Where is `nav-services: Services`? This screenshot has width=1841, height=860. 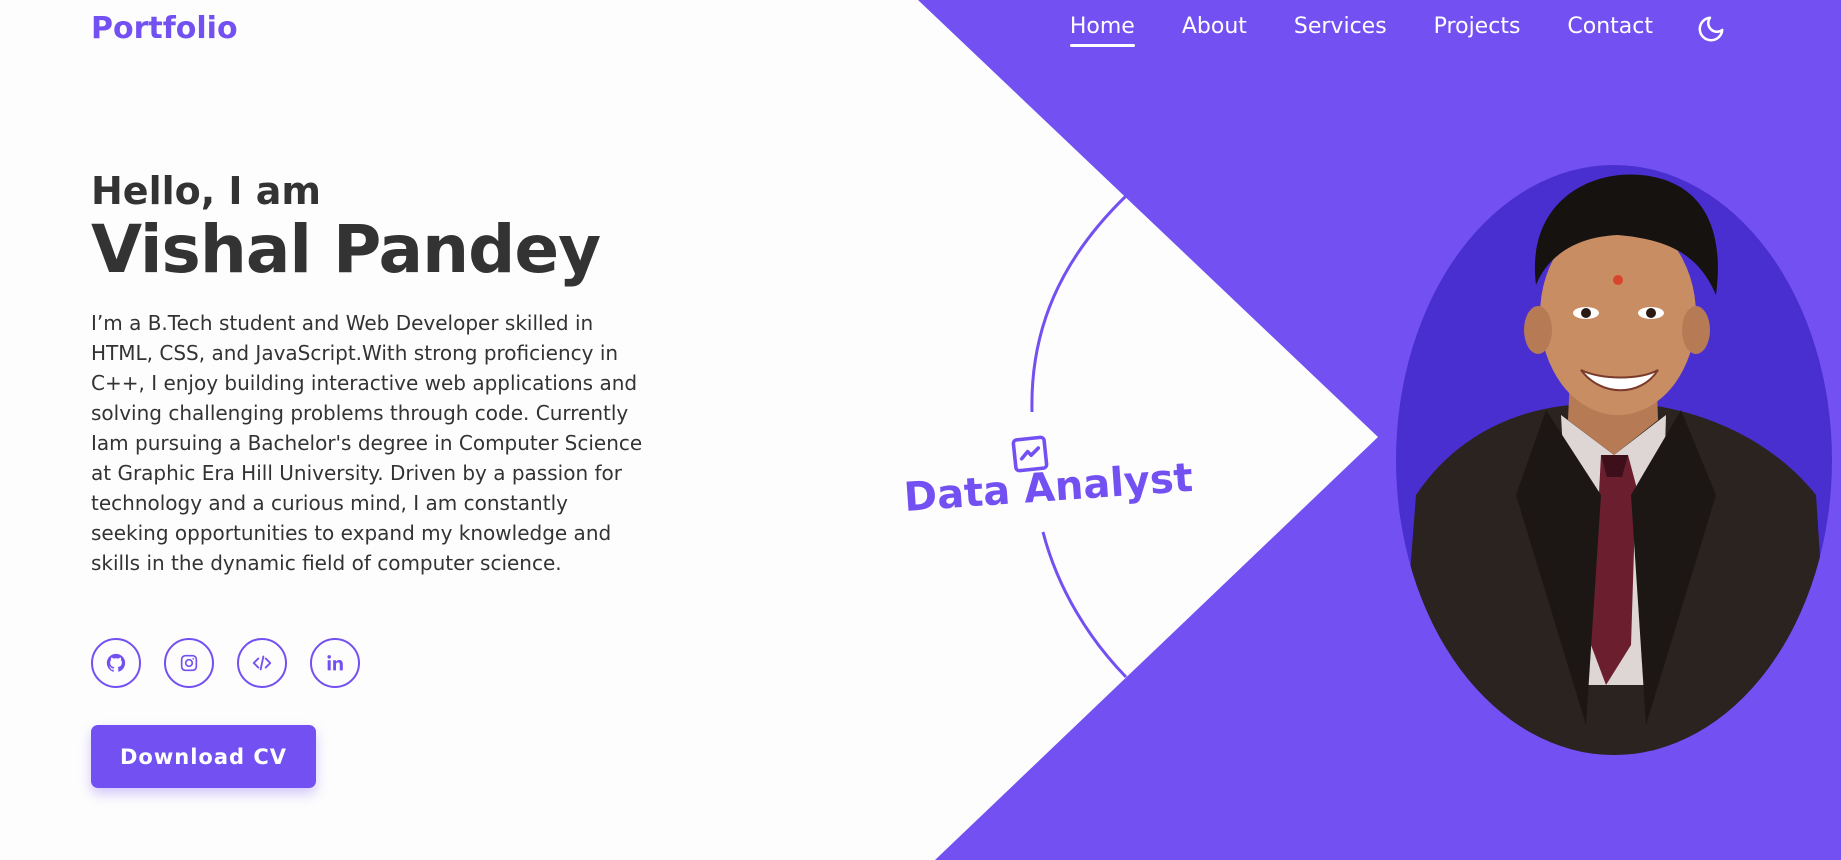
nav-services: Services is located at coordinates (1340, 30).